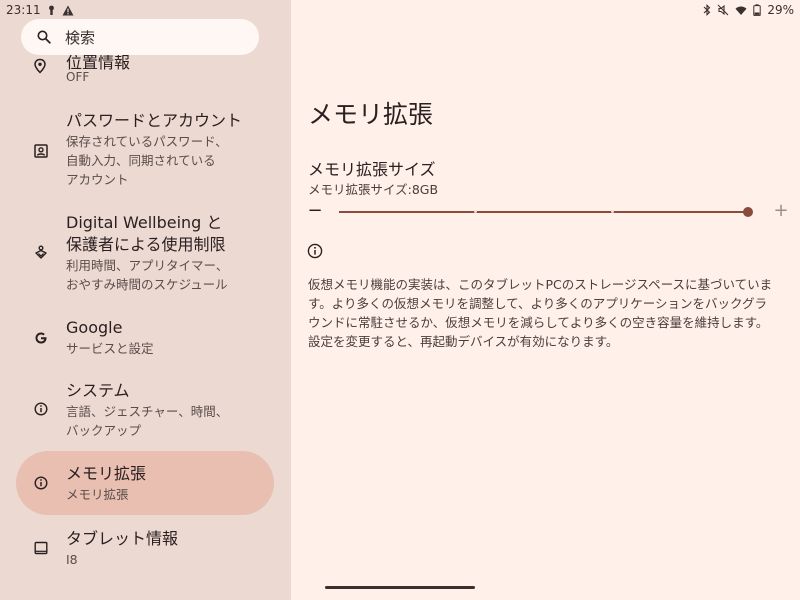  Describe the element at coordinates (544, 212) in the screenshot. I see `slider-track` at that location.